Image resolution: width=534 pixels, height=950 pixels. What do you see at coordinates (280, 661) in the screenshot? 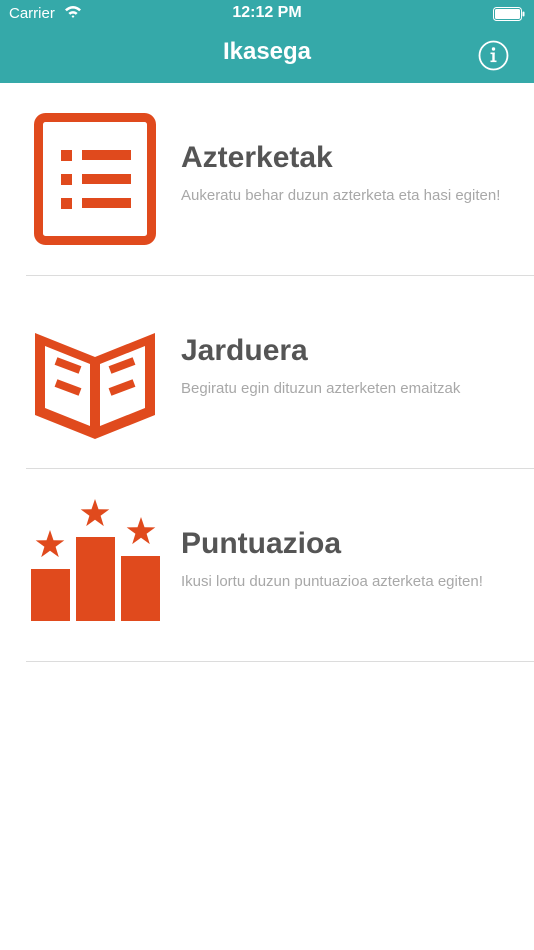
I see `divider` at bounding box center [280, 661].